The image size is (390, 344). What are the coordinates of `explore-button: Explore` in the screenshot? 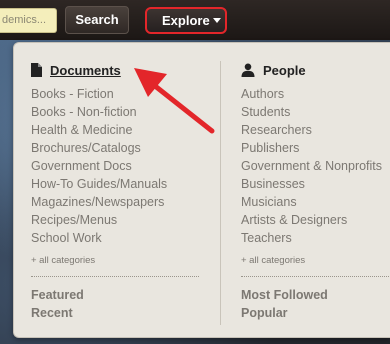 It's located at (186, 20).